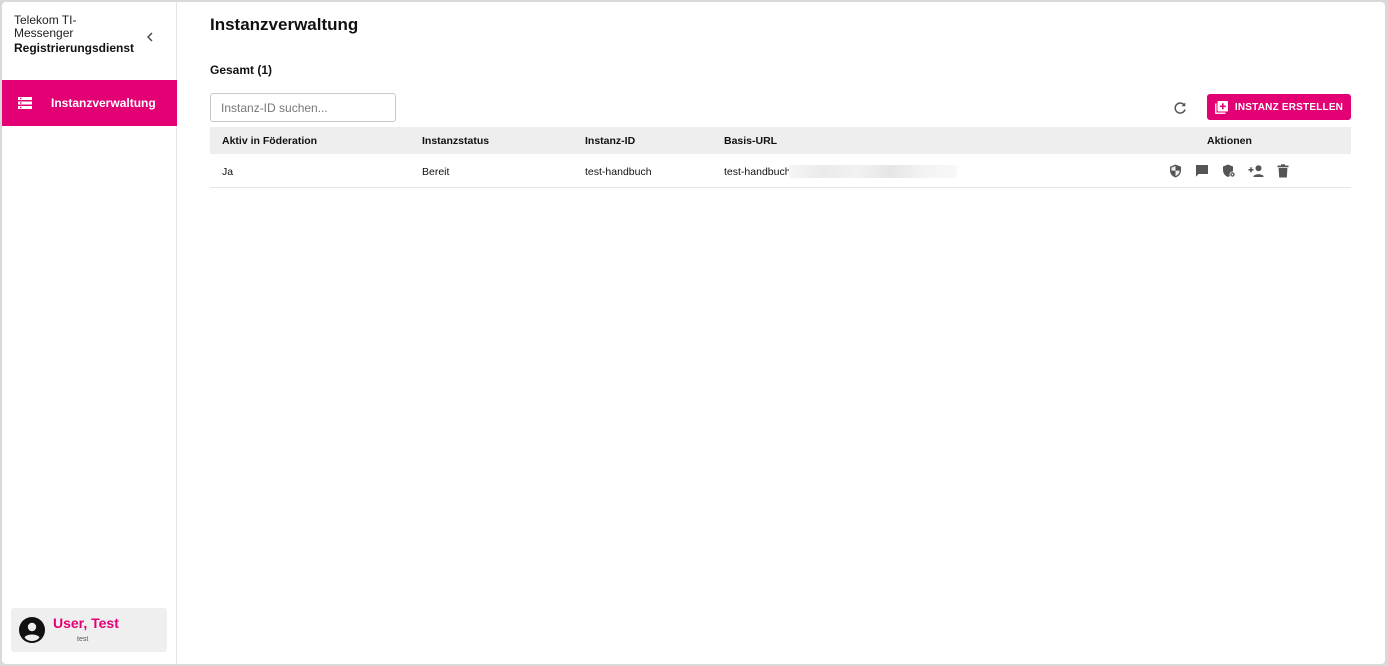 The width and height of the screenshot is (1388, 666). What do you see at coordinates (1221, 107) in the screenshot?
I see `add-box-icon` at bounding box center [1221, 107].